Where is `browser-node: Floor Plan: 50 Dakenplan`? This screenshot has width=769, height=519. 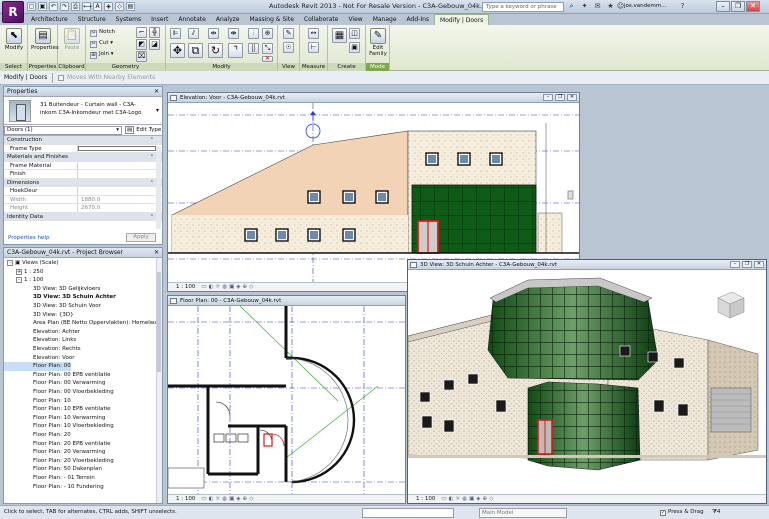
browser-node: Floor Plan: 50 Dakenplan is located at coordinates (53, 469).